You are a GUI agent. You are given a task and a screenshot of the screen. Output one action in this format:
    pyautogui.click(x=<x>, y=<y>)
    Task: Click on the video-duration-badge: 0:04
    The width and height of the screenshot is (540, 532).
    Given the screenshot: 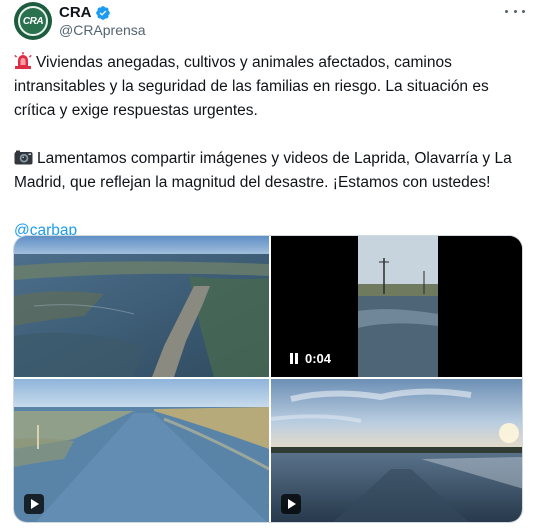 What is the action you would take?
    pyautogui.click(x=310, y=358)
    